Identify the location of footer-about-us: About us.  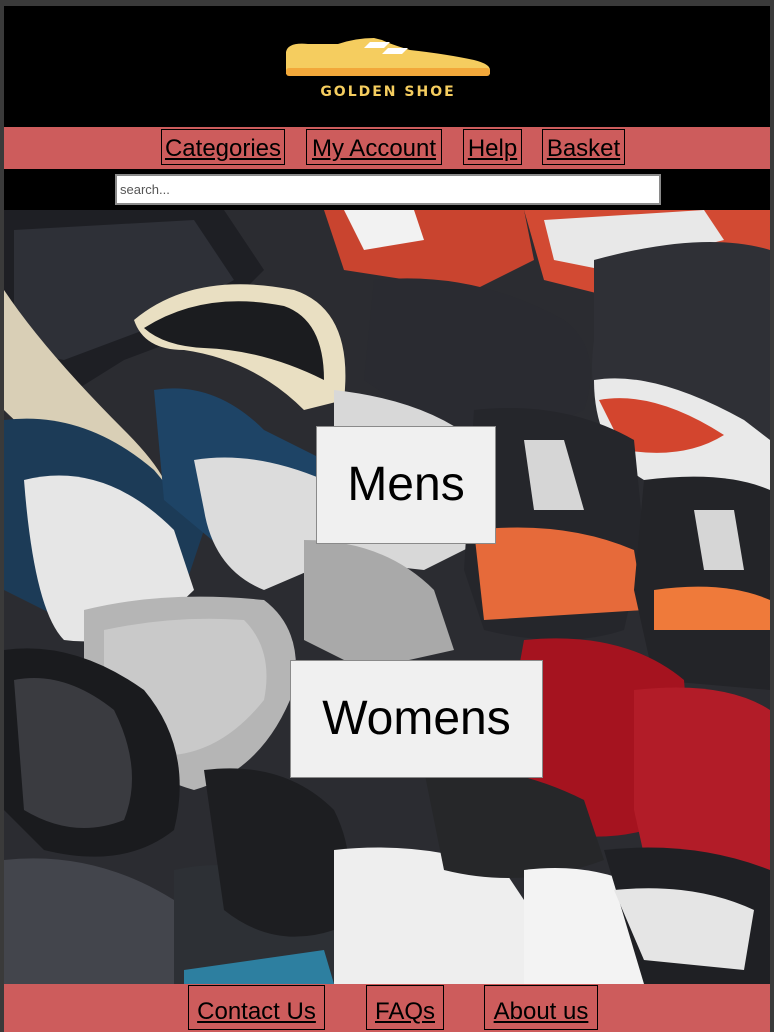
(541, 1007).